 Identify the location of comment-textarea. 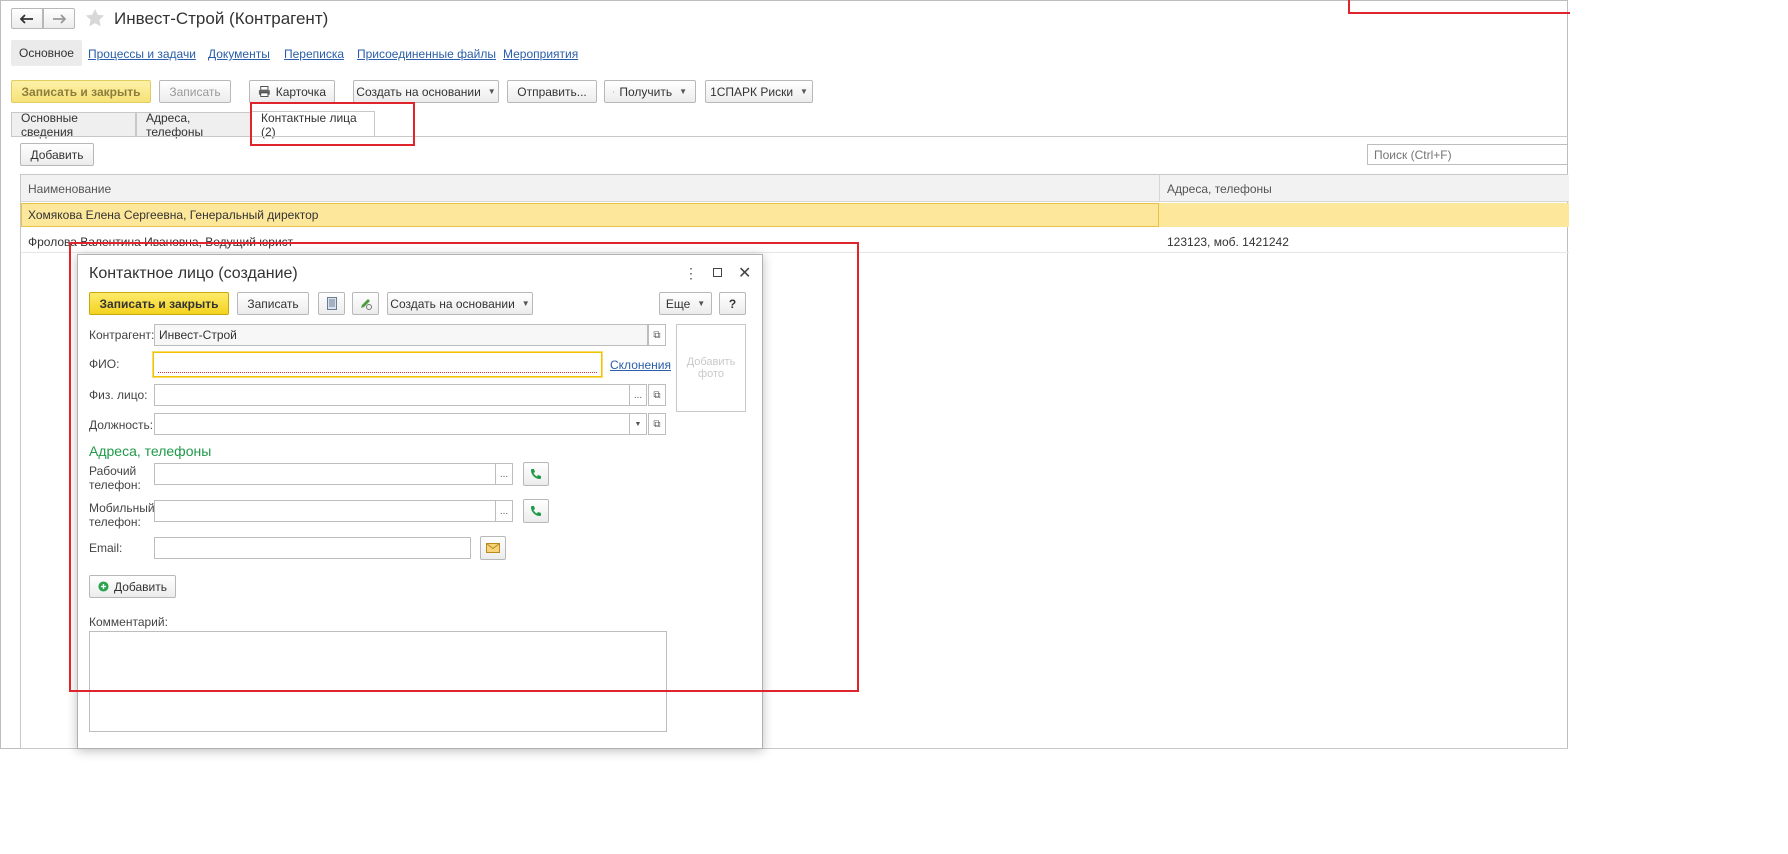
(378, 681).